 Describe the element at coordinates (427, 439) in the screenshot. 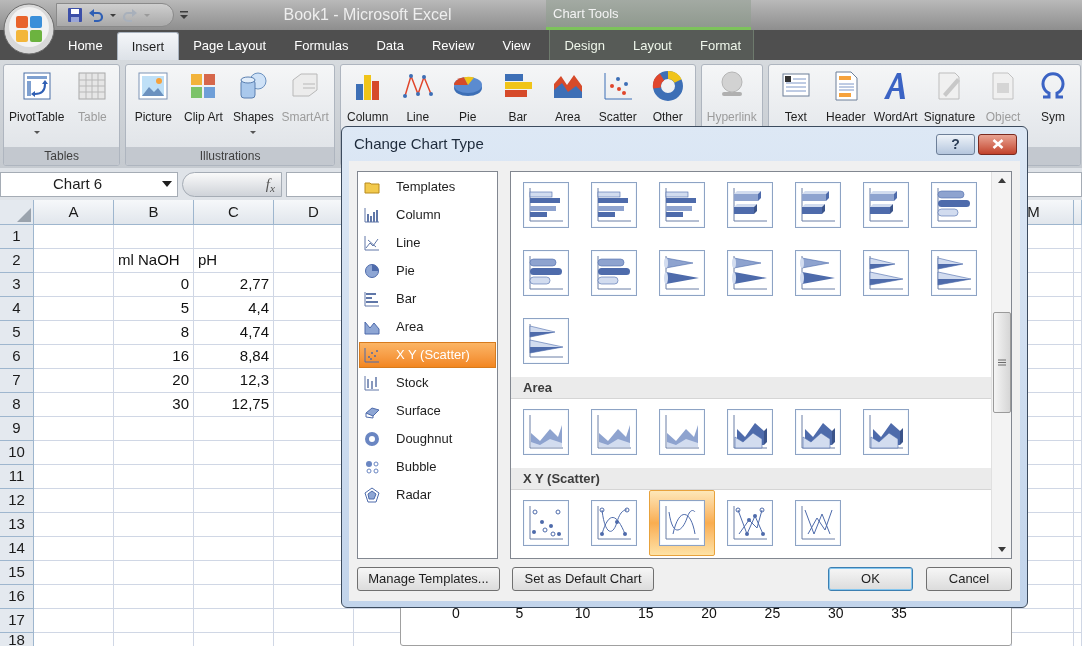

I see `chart-type-item: Doughnut` at that location.